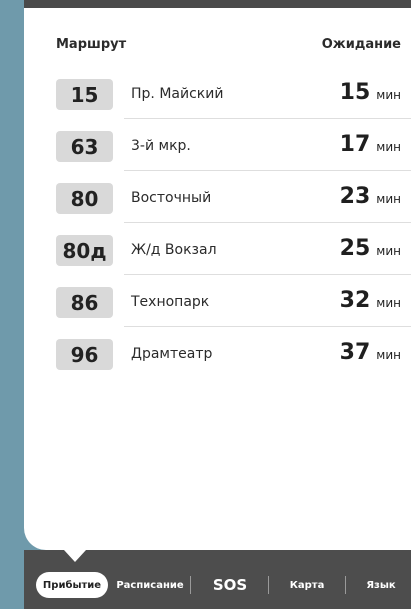  What do you see at coordinates (91, 44) in the screenshot?
I see `route-column-header: Маршрут` at bounding box center [91, 44].